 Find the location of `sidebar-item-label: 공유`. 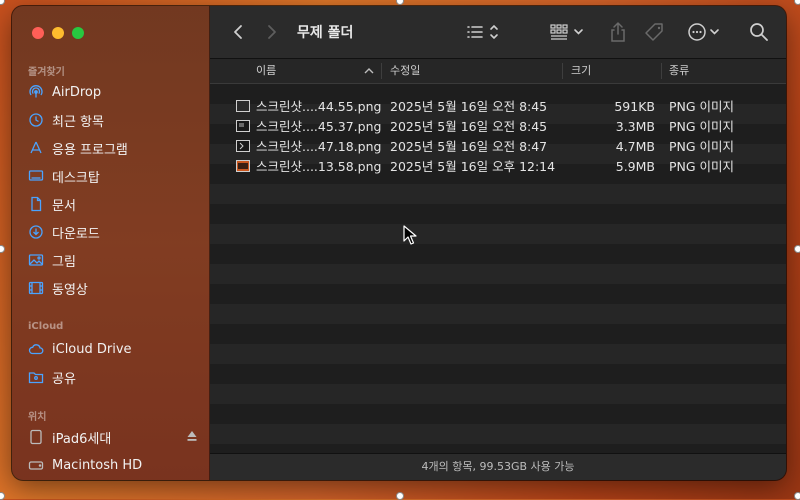

sidebar-item-label: 공유 is located at coordinates (64, 379).